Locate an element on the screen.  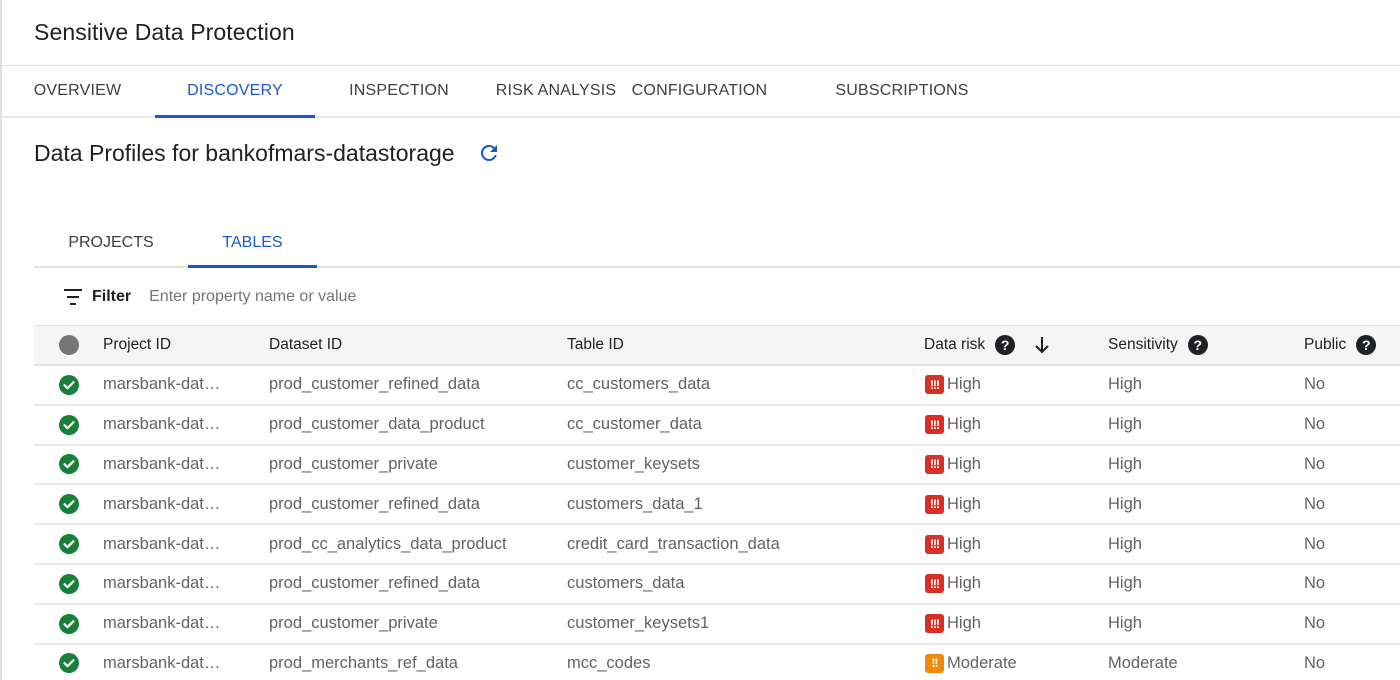
header-public: Public ? is located at coordinates (1352, 345).